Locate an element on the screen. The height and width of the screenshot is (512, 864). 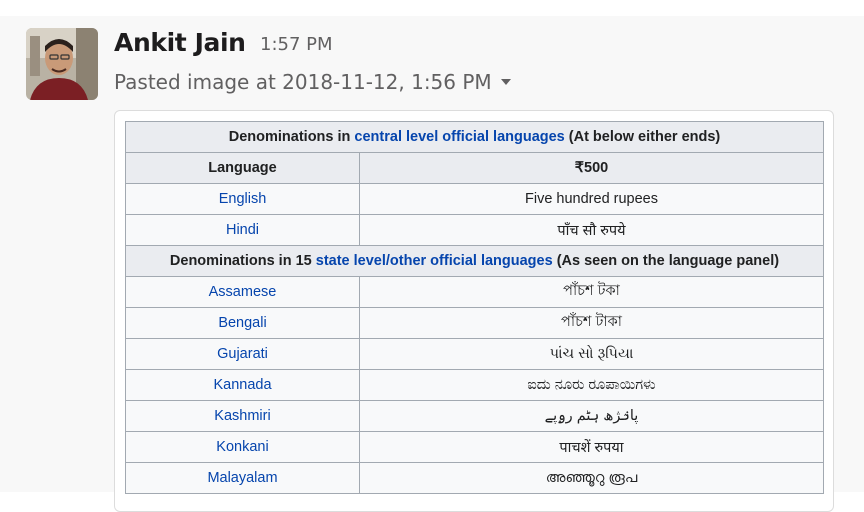
denomination-text: पाचशें रुपया is located at coordinates (591, 447).